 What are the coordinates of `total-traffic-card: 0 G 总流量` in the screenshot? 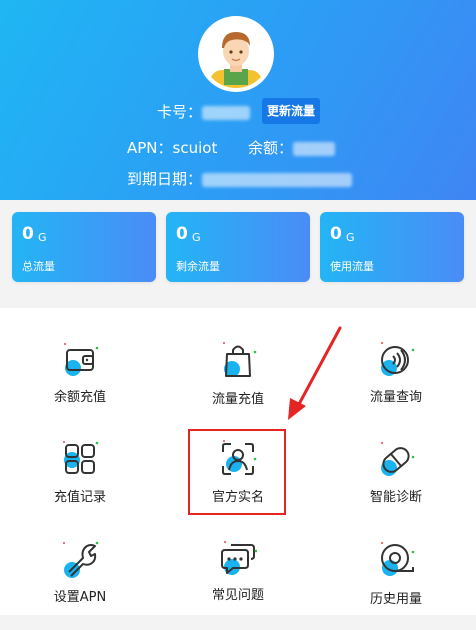 It's located at (84, 247).